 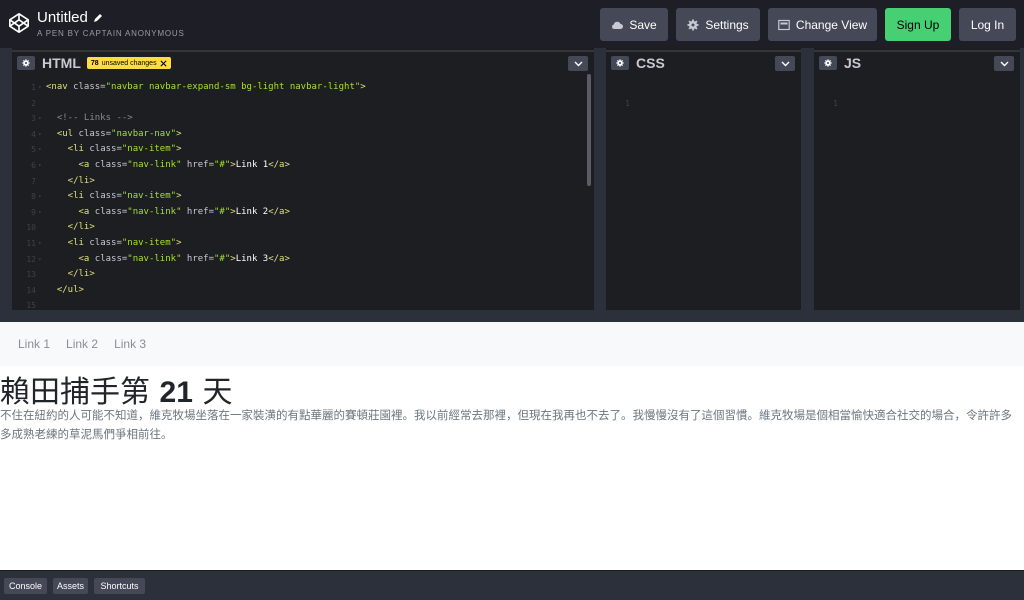 I want to click on pen-title: Untitled, so click(x=111, y=17).